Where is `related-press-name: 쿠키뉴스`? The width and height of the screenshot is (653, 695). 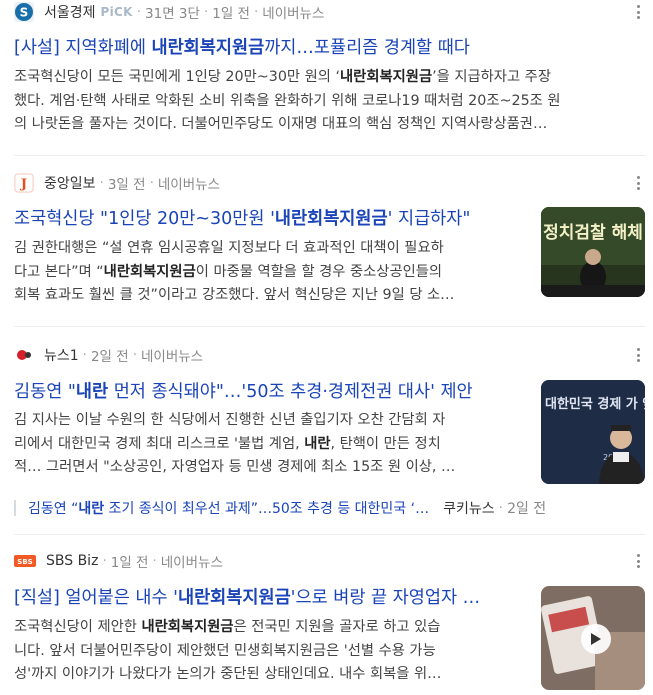 related-press-name: 쿠키뉴스 is located at coordinates (469, 508).